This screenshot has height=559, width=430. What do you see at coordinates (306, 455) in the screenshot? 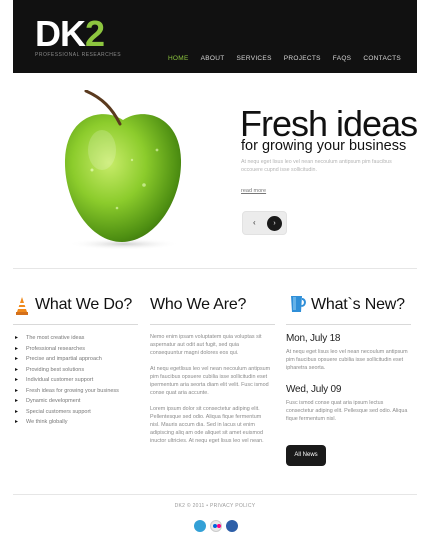
I see `all-news-button: All News` at bounding box center [306, 455].